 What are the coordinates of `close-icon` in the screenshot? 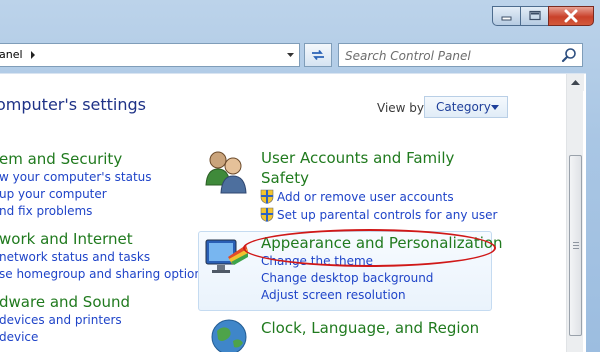 It's located at (571, 16).